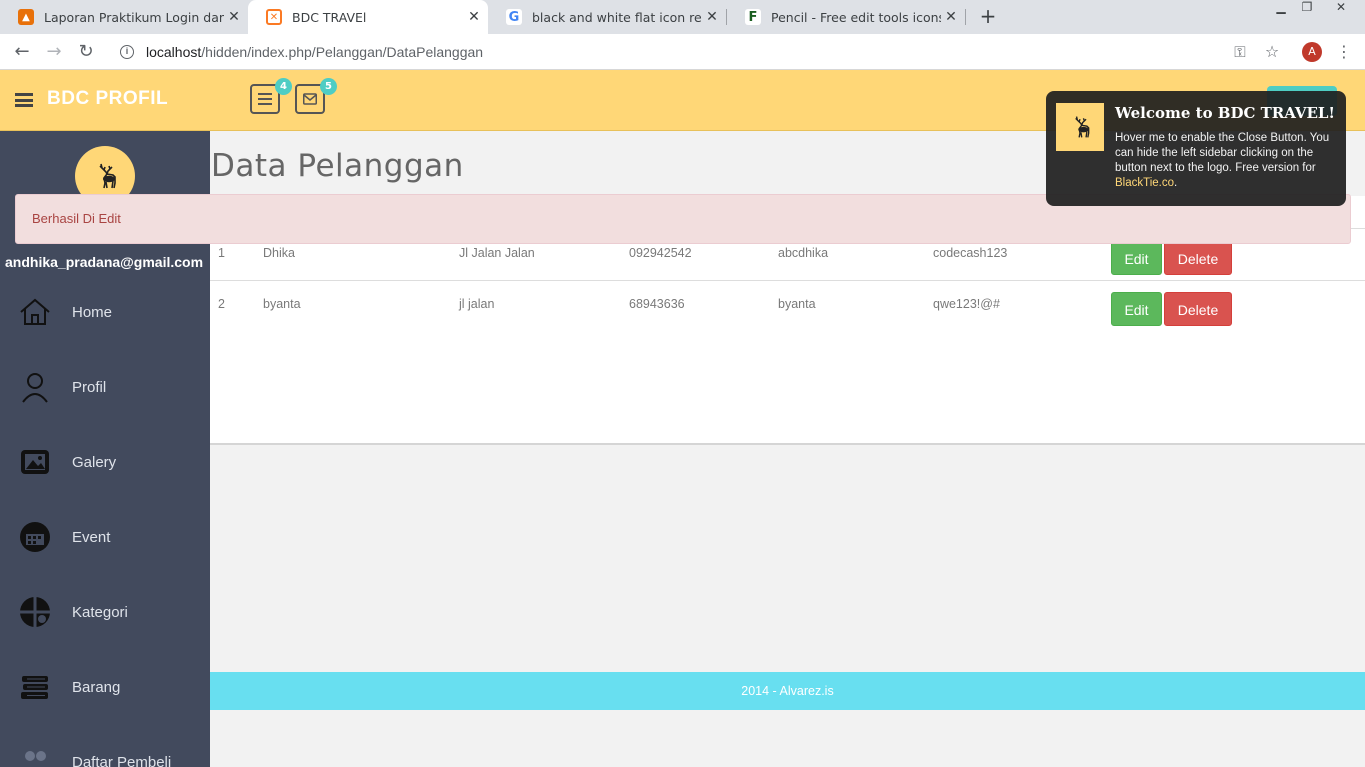  Describe the element at coordinates (1144, 183) in the screenshot. I see `blacktie-link: BlackTie.co` at that location.